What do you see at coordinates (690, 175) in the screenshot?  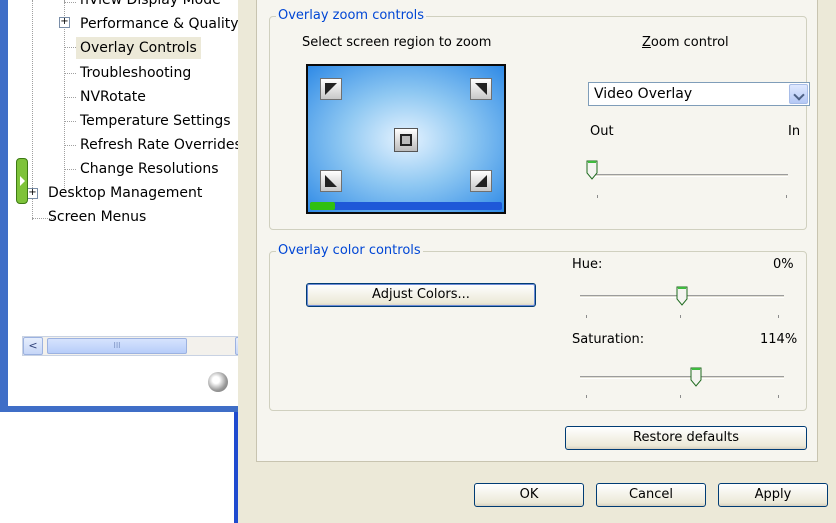 I see `zoom-slider-track` at bounding box center [690, 175].